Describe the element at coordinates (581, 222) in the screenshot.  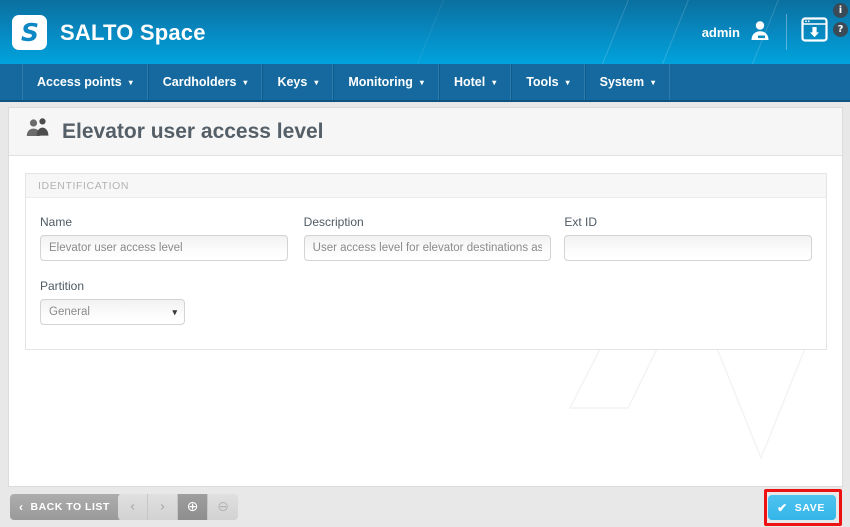
I see `ext-id-label: Ext ID` at that location.